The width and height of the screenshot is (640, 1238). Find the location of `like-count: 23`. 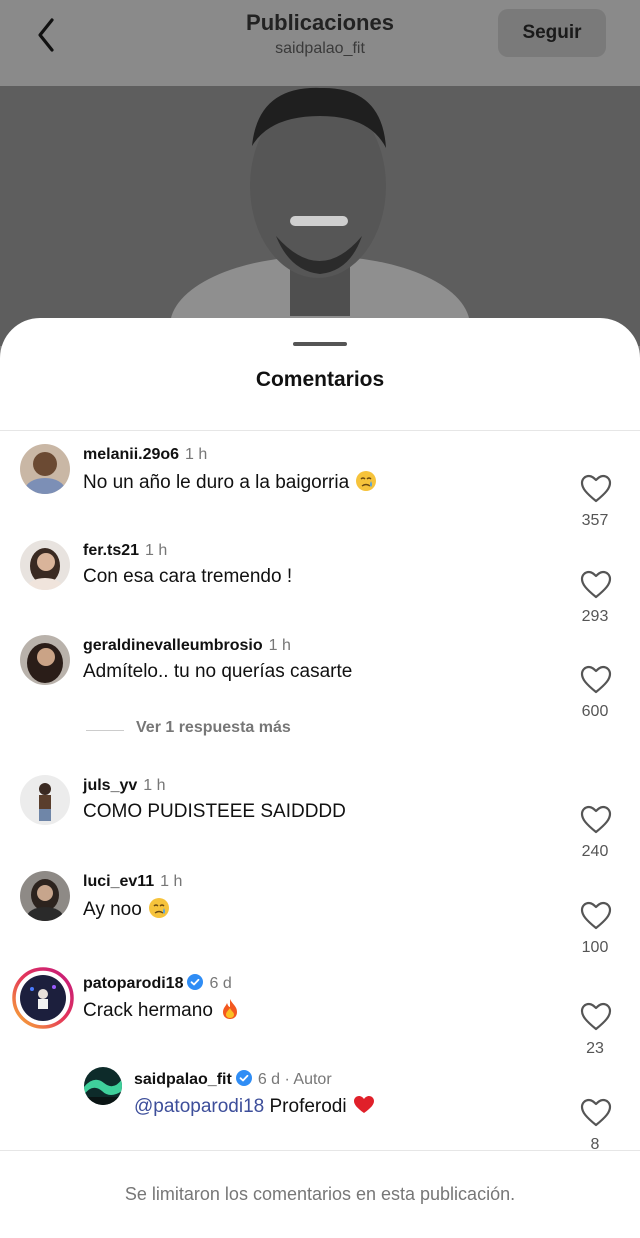

like-count: 23 is located at coordinates (595, 1048).